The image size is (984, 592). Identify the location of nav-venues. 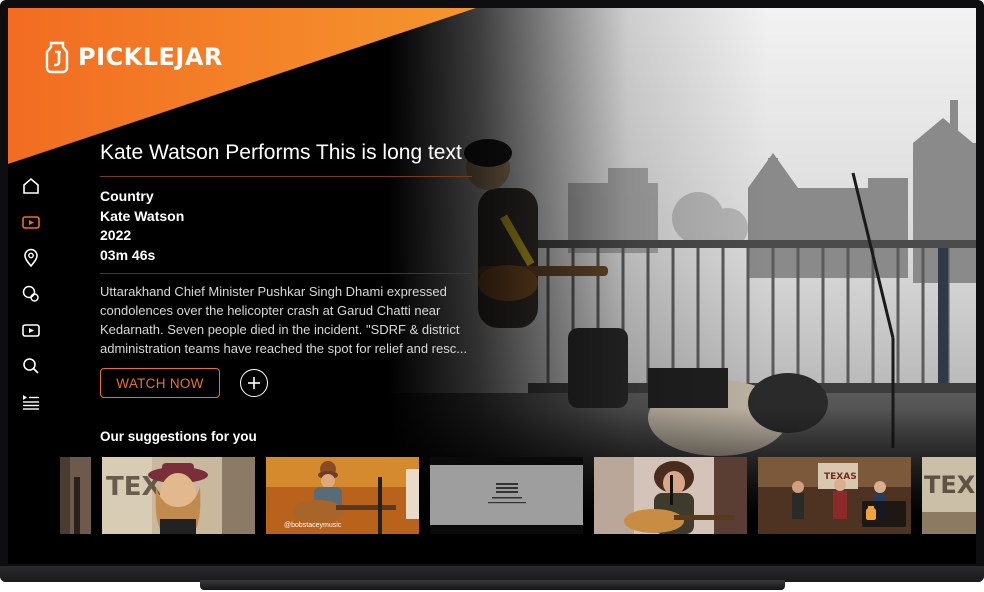
(31, 258).